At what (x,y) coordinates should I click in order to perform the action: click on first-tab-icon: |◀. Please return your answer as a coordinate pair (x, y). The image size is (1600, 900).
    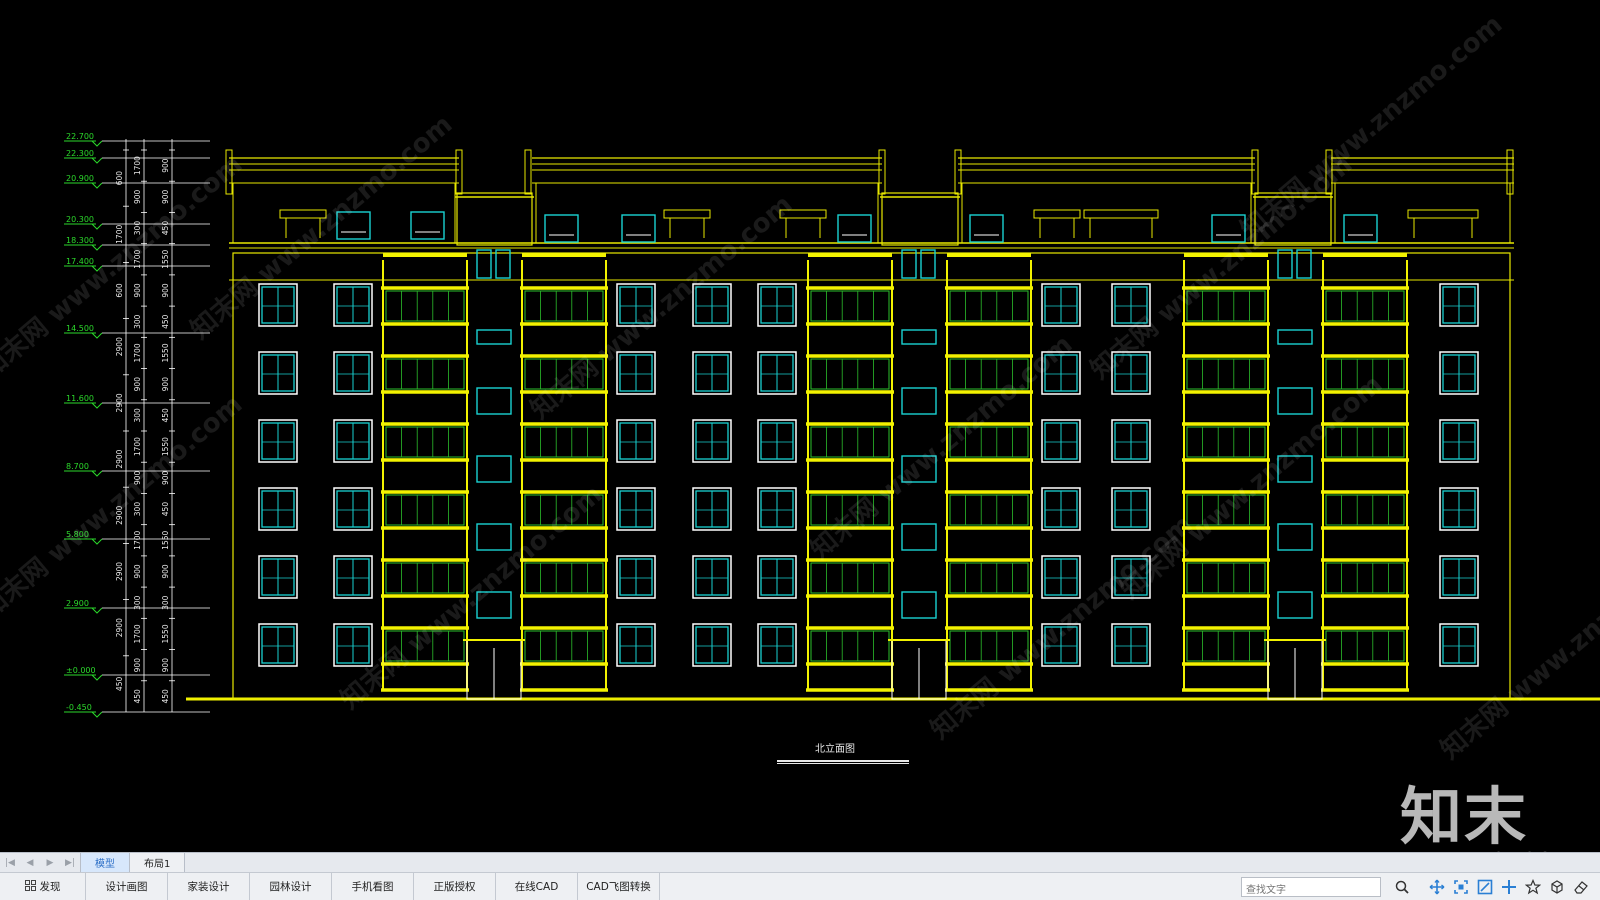
    Looking at the image, I should click on (10, 862).